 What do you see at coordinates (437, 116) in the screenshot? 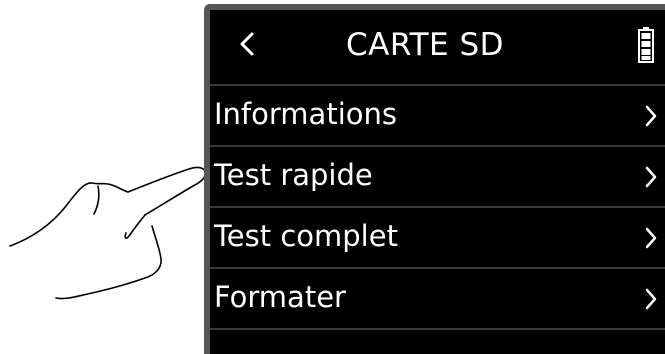
I see `menu-item-informations: Informations` at bounding box center [437, 116].